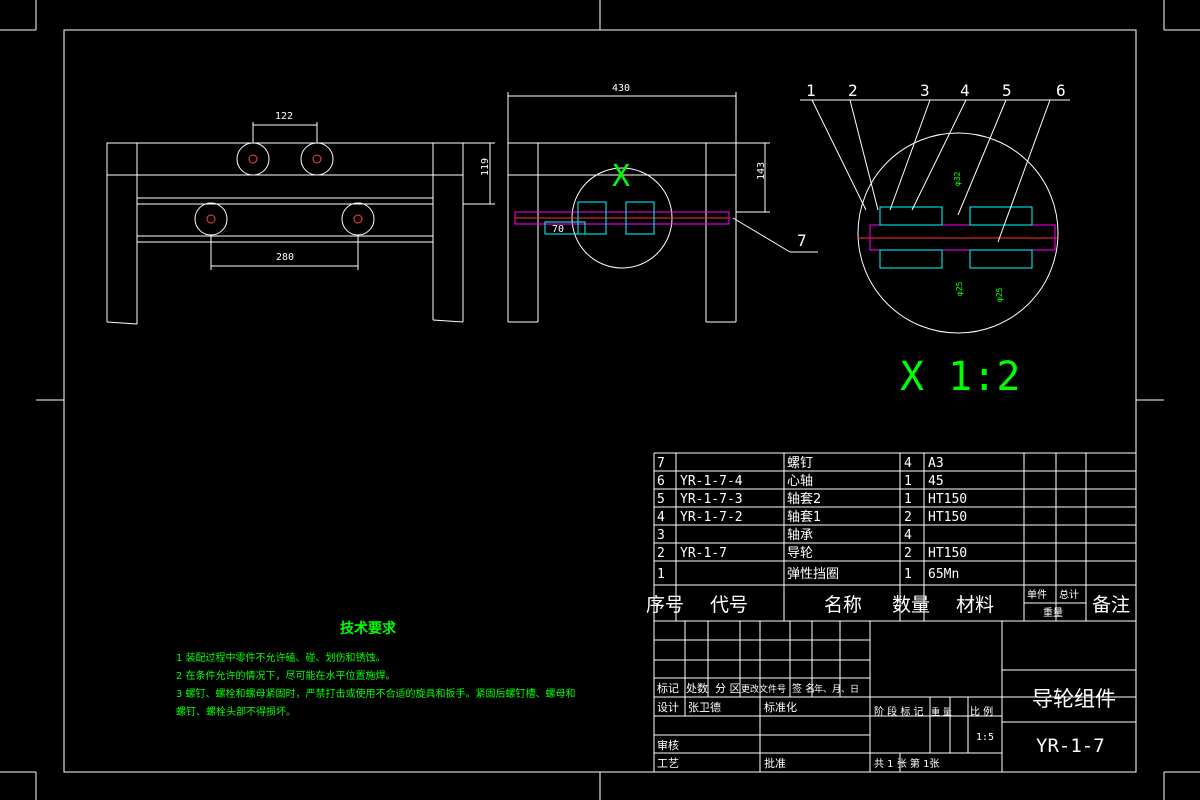 The height and width of the screenshot is (800, 1200). I want to click on dim-height-right: 143, so click(761, 171).